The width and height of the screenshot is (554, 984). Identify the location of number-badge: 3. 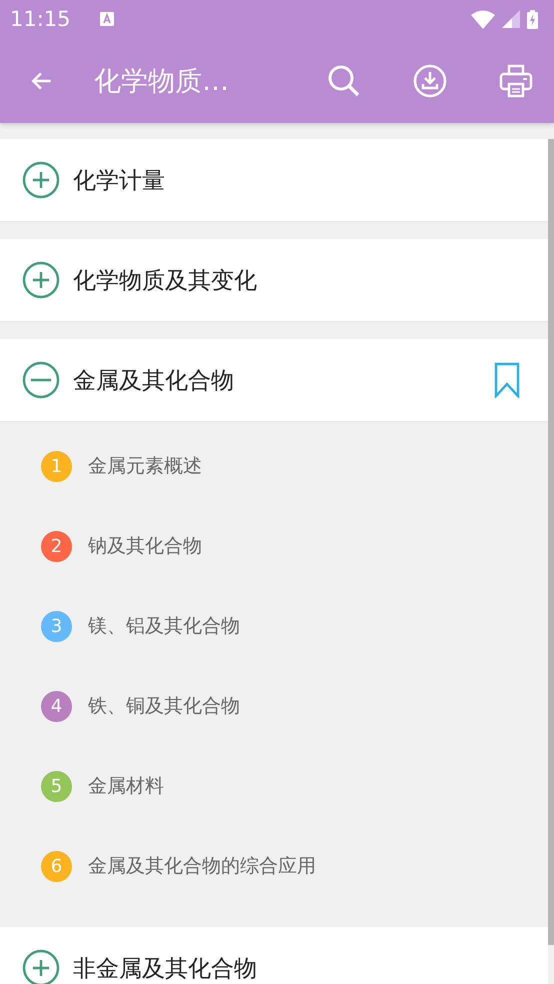
(56, 626).